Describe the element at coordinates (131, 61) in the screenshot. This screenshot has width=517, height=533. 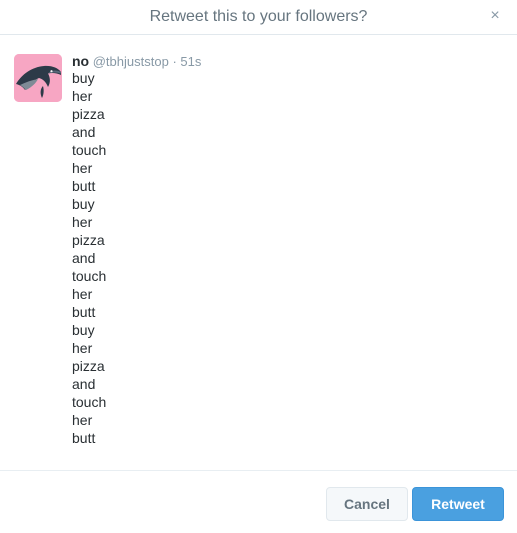
I see `author-username: @tbhjuststop` at that location.